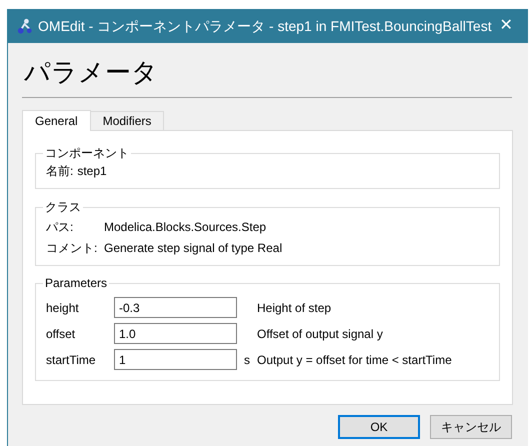 This screenshot has height=446, width=530. I want to click on parameter-description: Output y = offset for time < startTime, so click(354, 360).